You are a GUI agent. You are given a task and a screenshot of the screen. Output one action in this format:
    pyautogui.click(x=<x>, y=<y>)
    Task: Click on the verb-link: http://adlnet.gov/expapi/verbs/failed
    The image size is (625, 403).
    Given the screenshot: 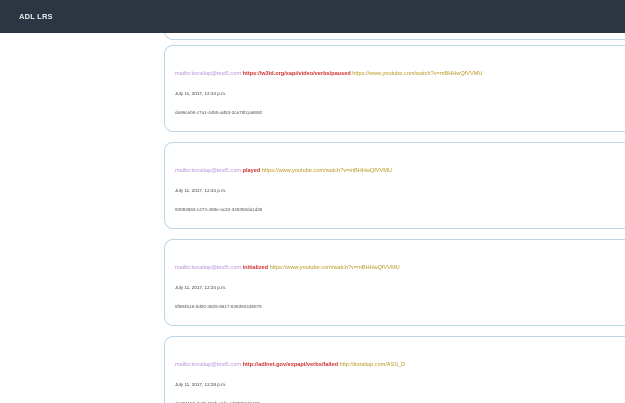 What is the action you would take?
    pyautogui.click(x=290, y=365)
    